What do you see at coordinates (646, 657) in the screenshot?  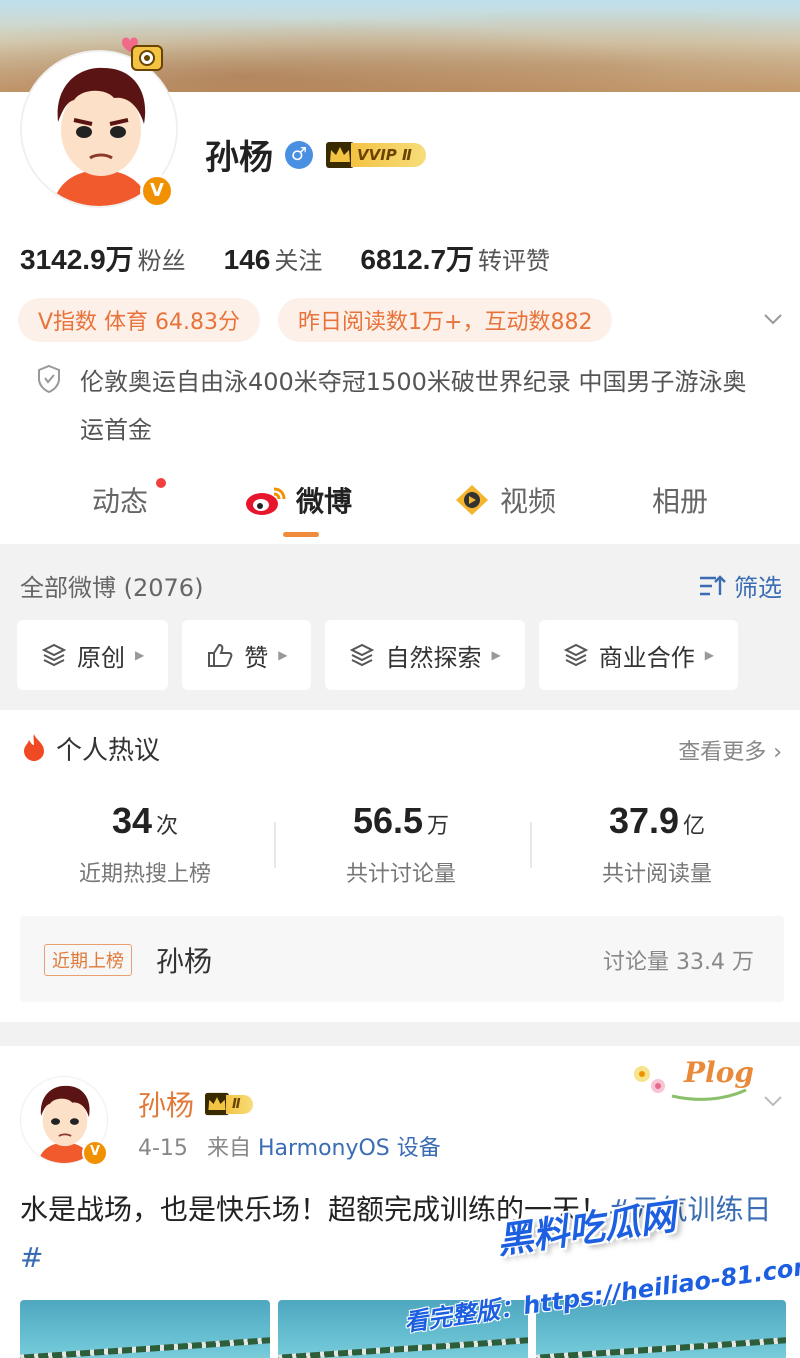 I see `category-label: 商业合作` at bounding box center [646, 657].